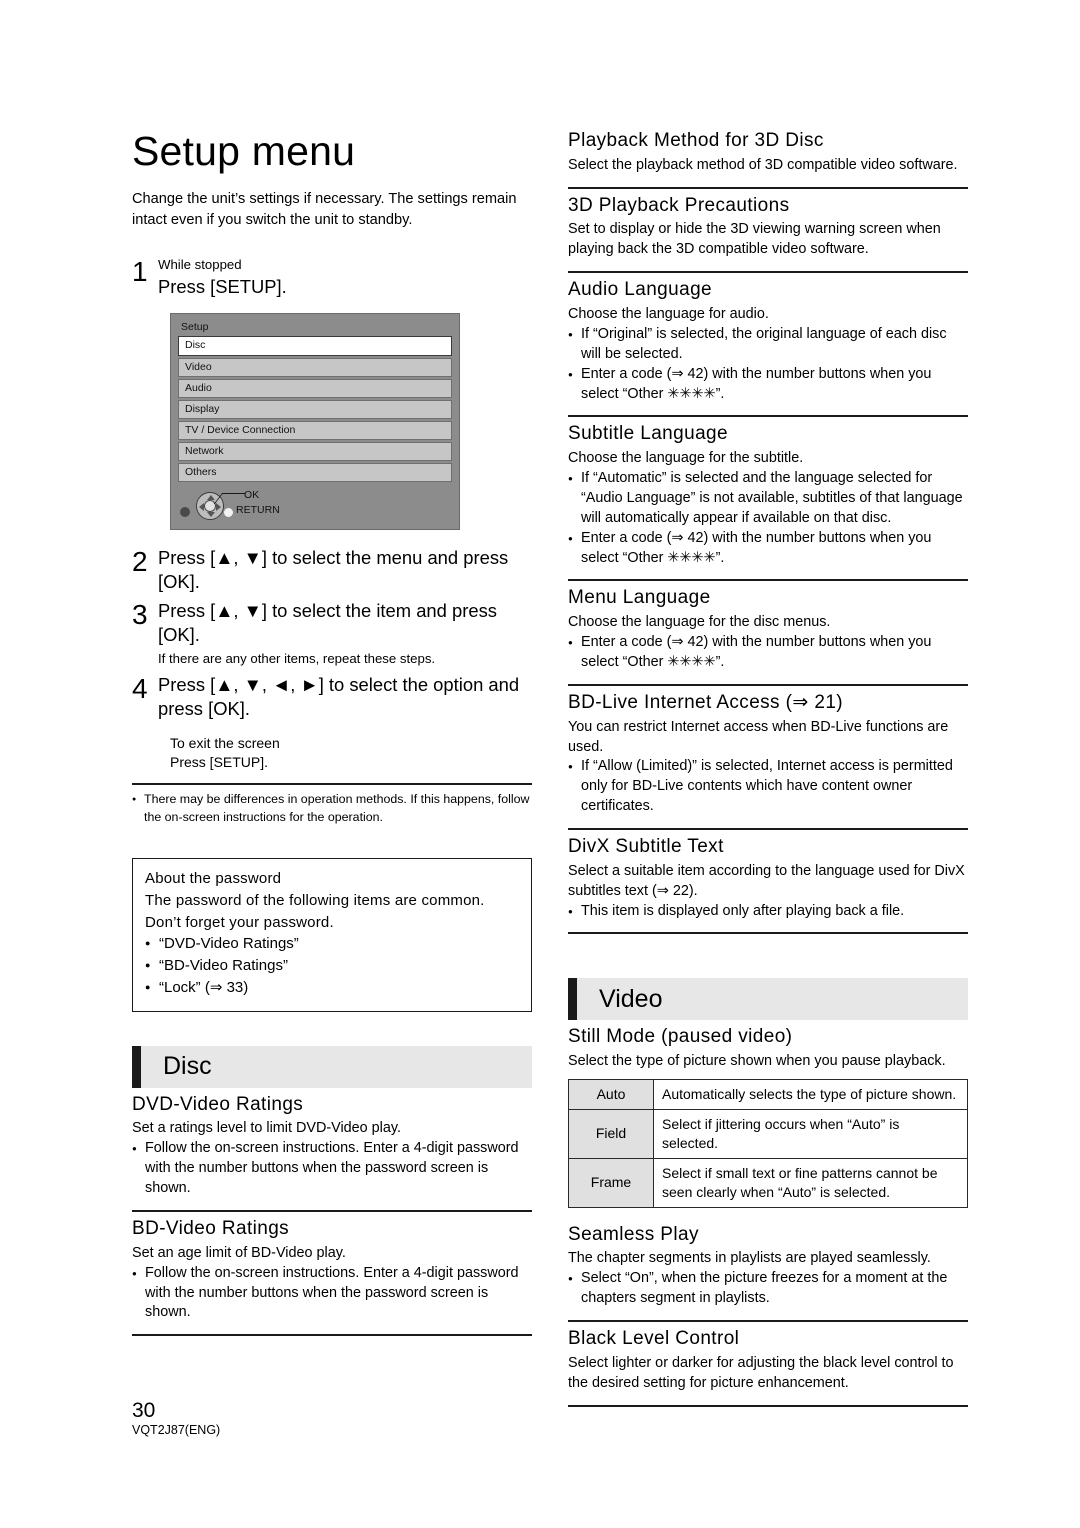  What do you see at coordinates (611, 1095) in the screenshot?
I see `table-cell-key: Auto` at bounding box center [611, 1095].